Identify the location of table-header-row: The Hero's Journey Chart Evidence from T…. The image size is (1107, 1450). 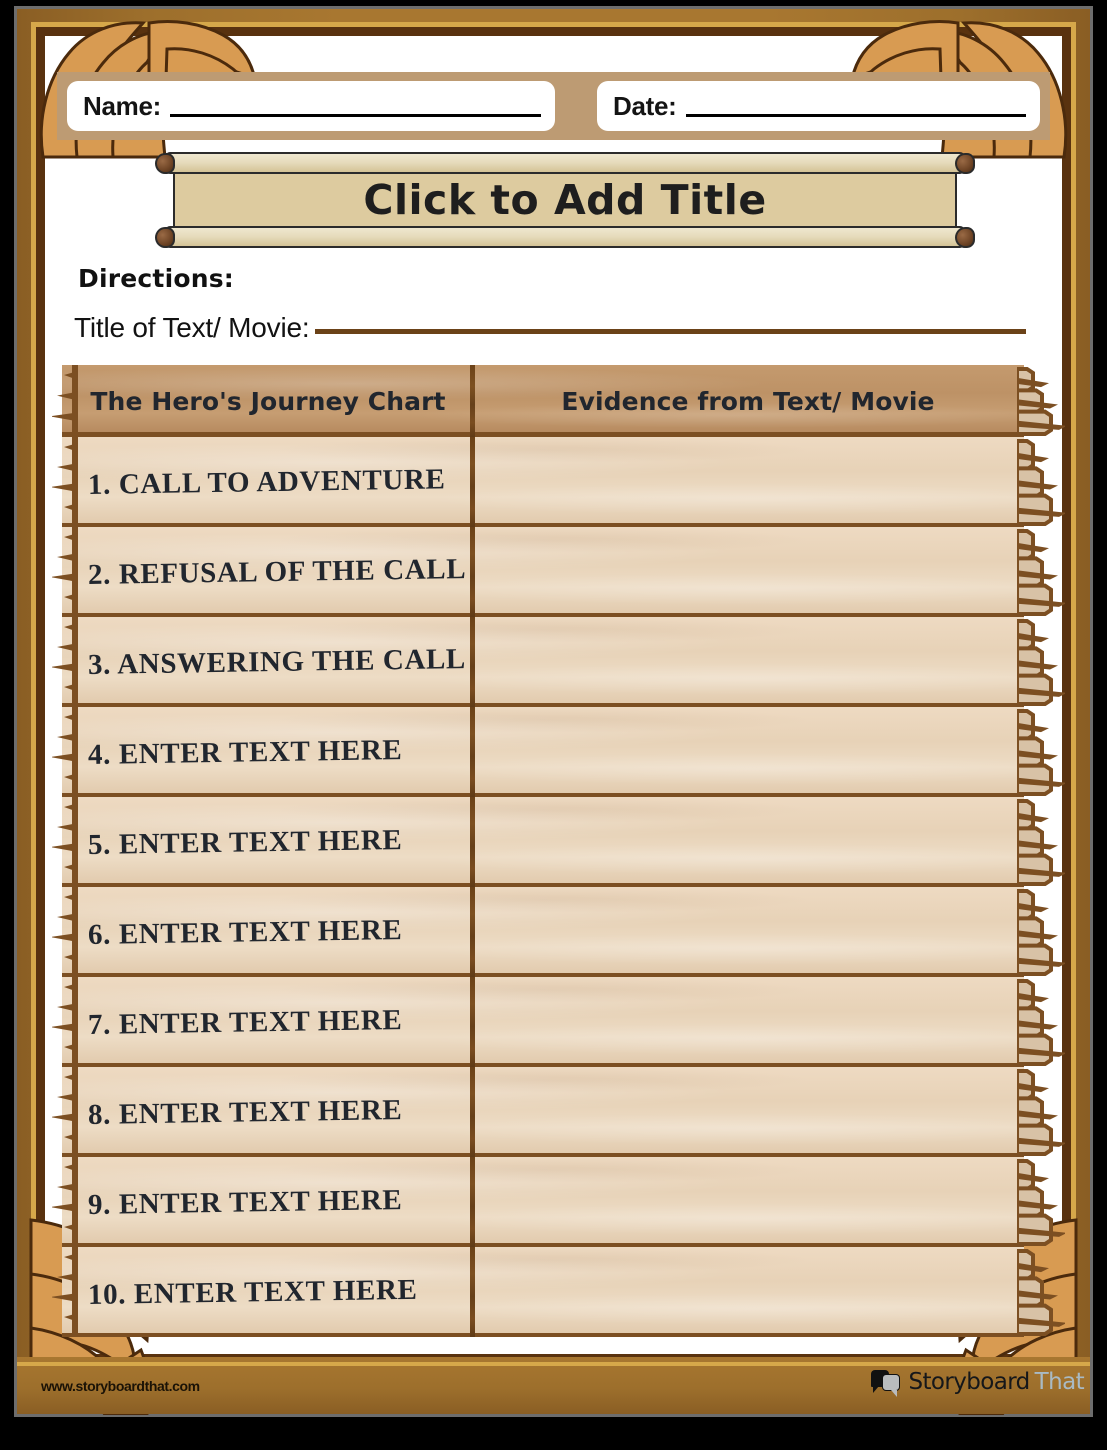
(558, 401).